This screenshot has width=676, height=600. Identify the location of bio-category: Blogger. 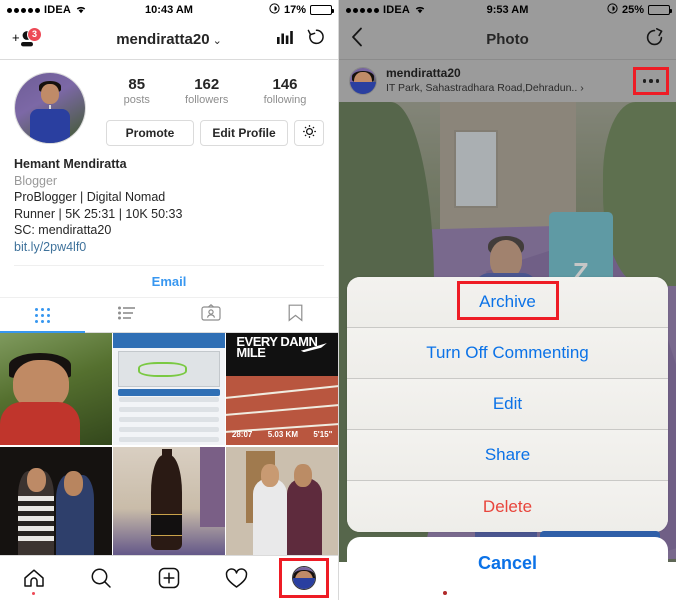
(36, 180).